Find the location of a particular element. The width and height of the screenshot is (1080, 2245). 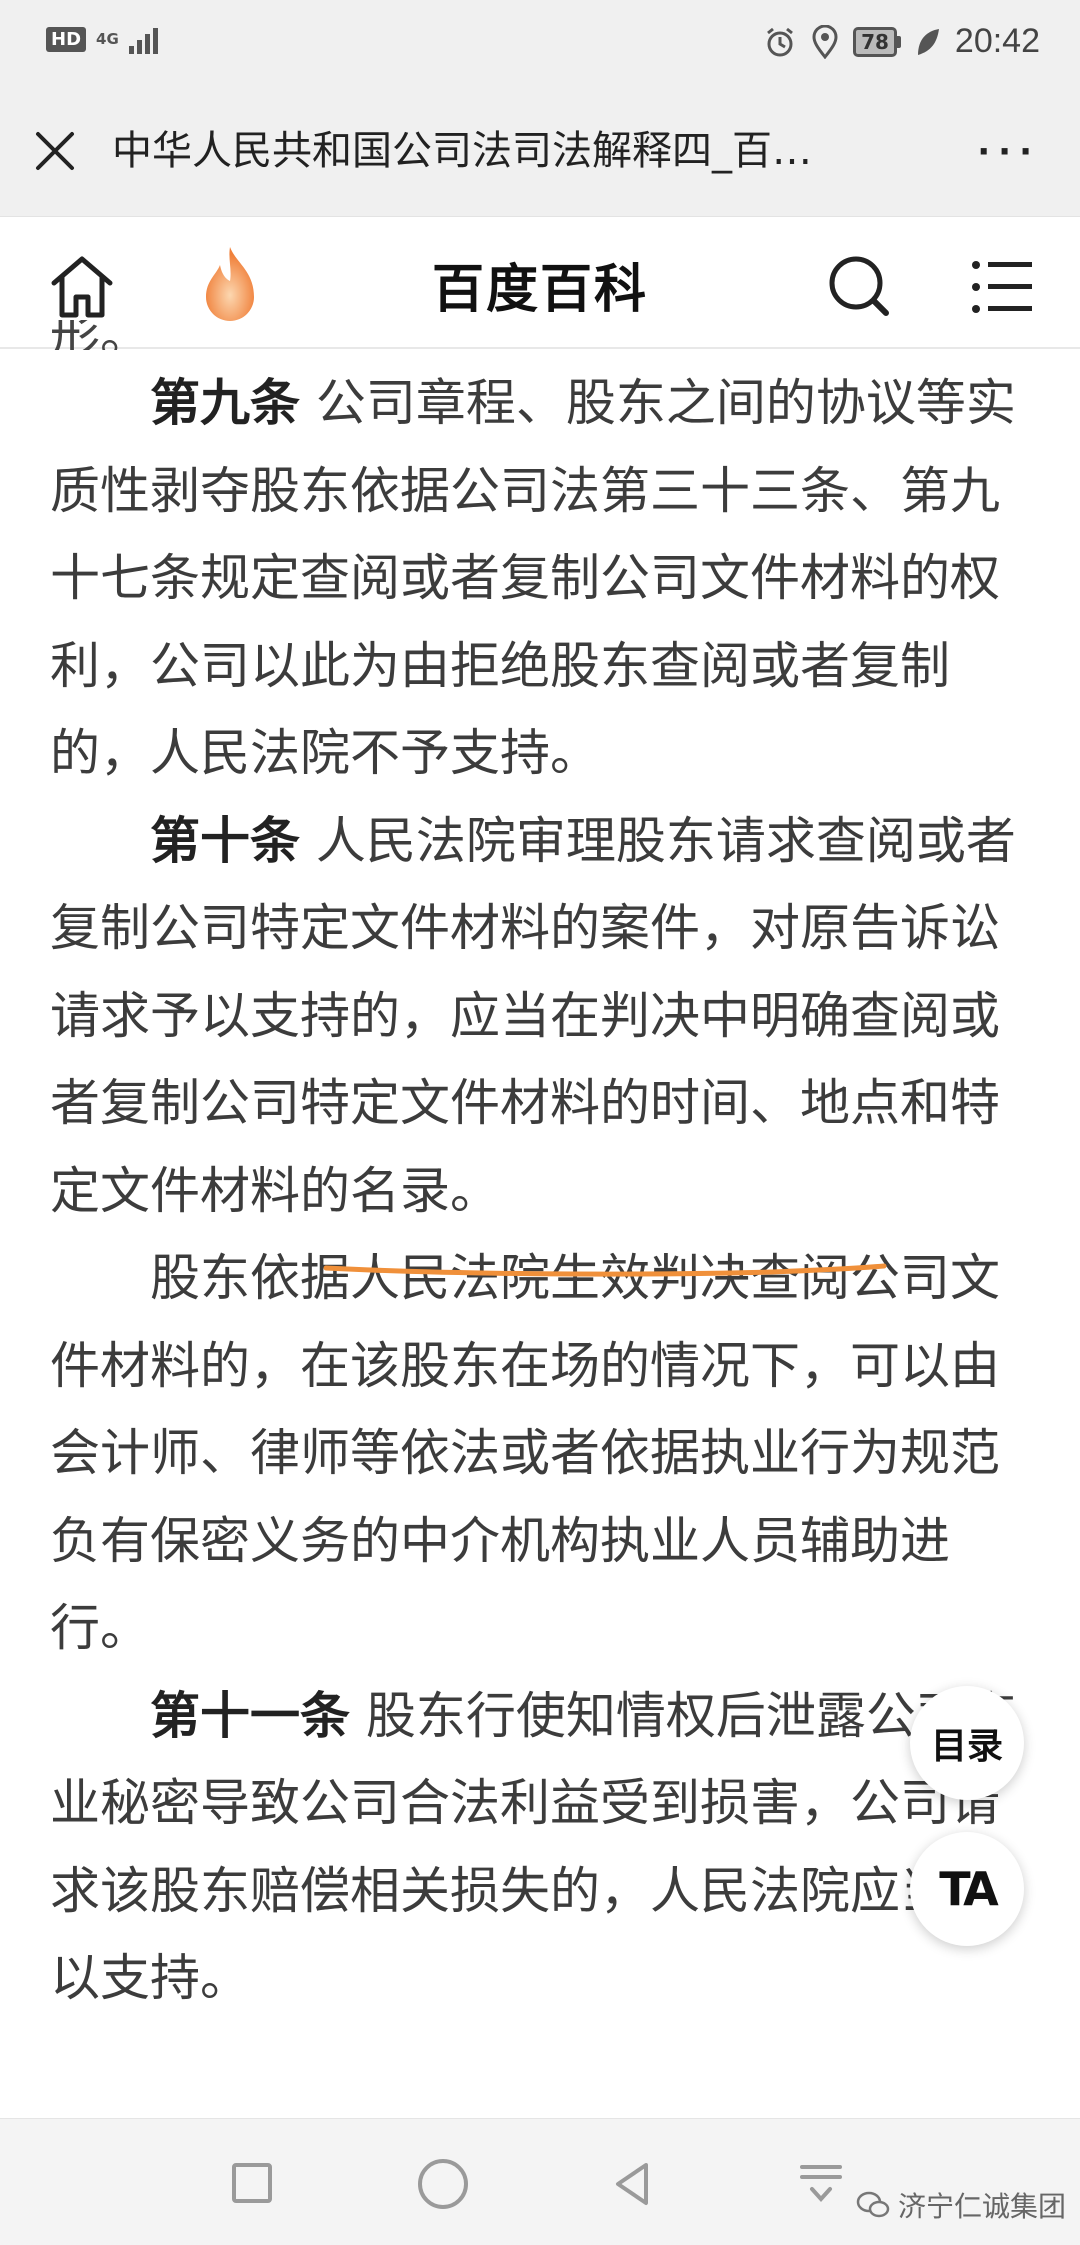

status-bar: HD 4G 78 20:42 is located at coordinates (540, 43).